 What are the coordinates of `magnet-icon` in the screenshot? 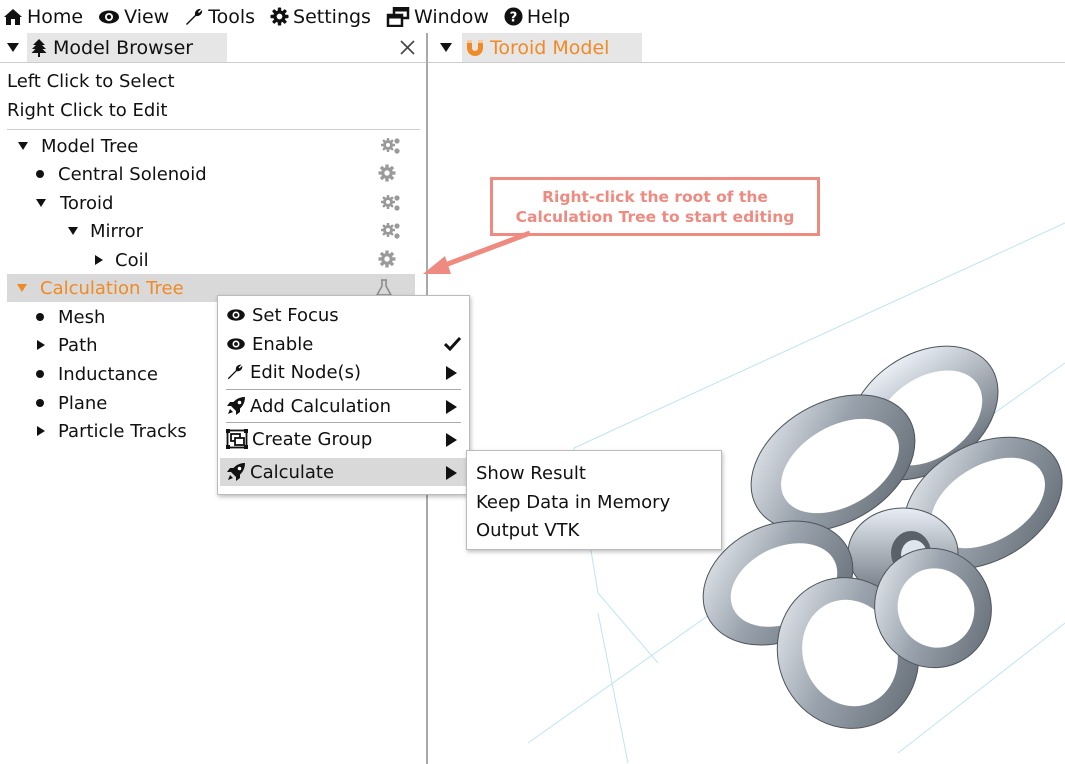 It's located at (475, 47).